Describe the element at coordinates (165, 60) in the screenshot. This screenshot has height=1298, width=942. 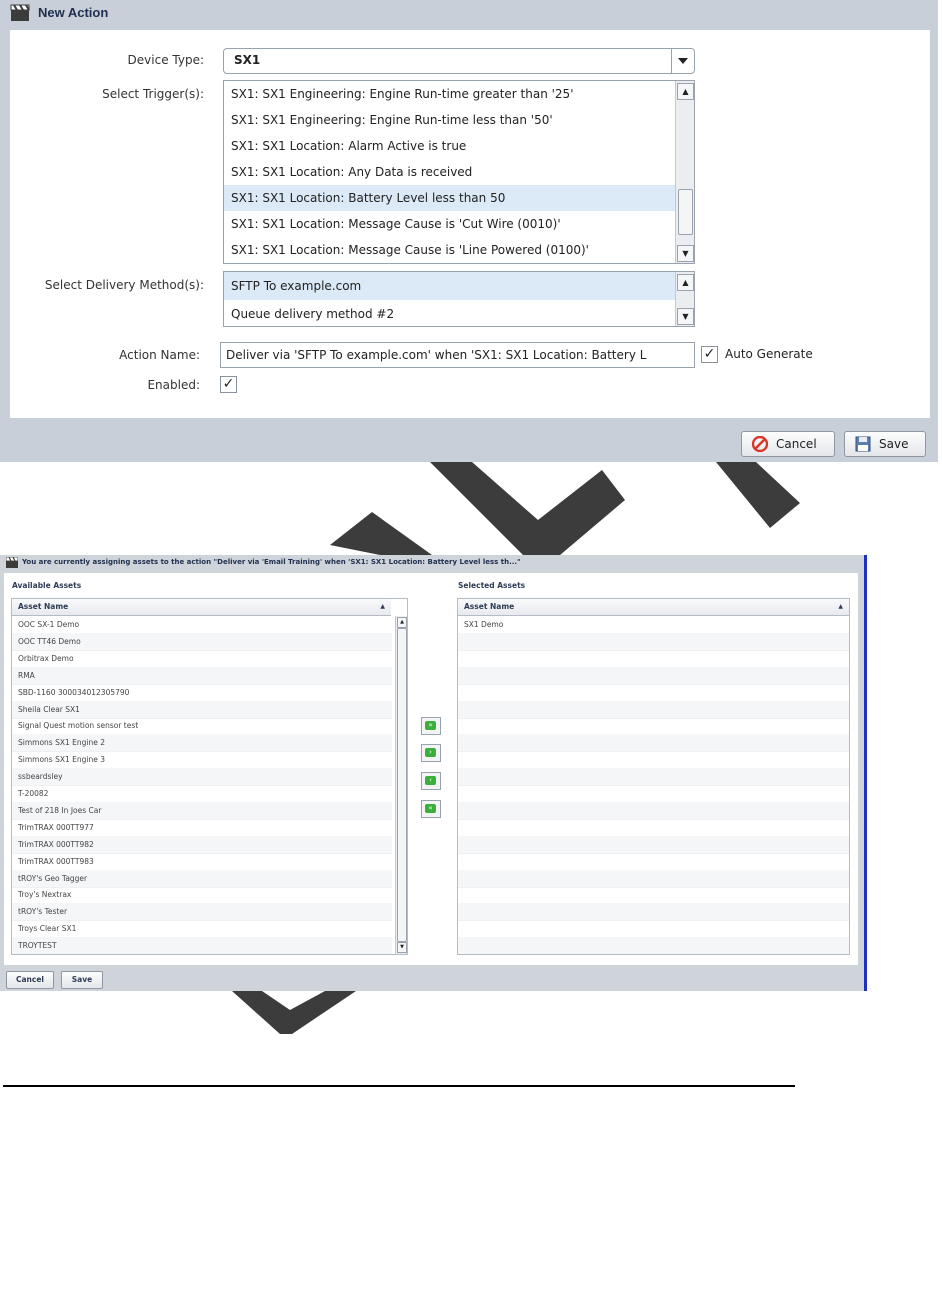
I see `device-type-label: Device Type:` at that location.